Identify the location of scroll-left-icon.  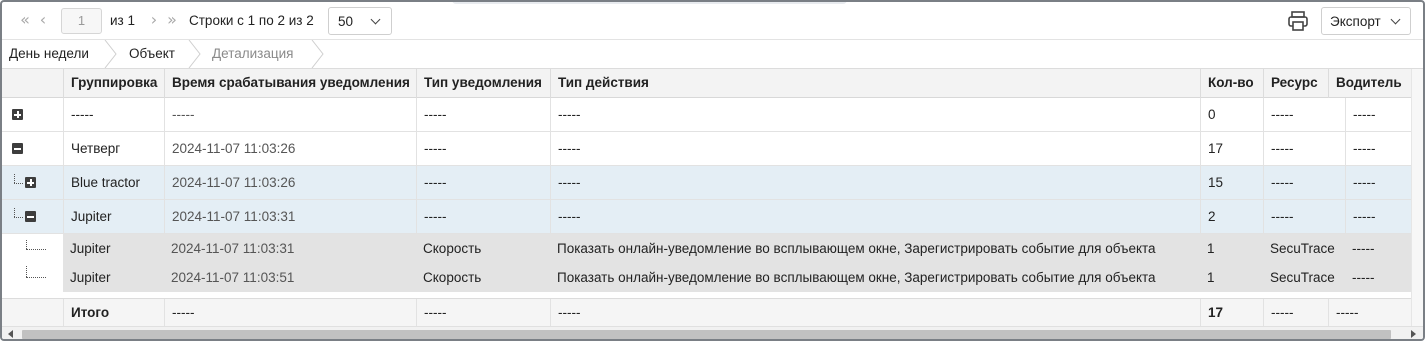
(10, 334).